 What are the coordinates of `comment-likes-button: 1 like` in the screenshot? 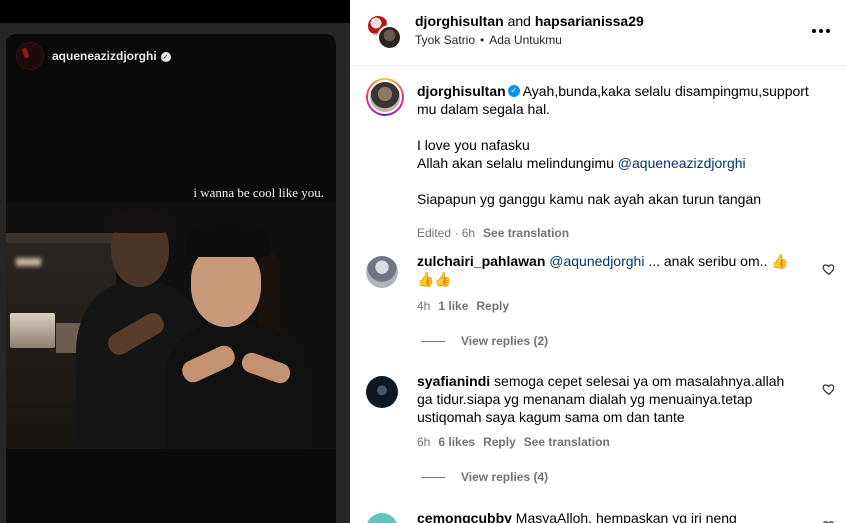 It's located at (453, 306).